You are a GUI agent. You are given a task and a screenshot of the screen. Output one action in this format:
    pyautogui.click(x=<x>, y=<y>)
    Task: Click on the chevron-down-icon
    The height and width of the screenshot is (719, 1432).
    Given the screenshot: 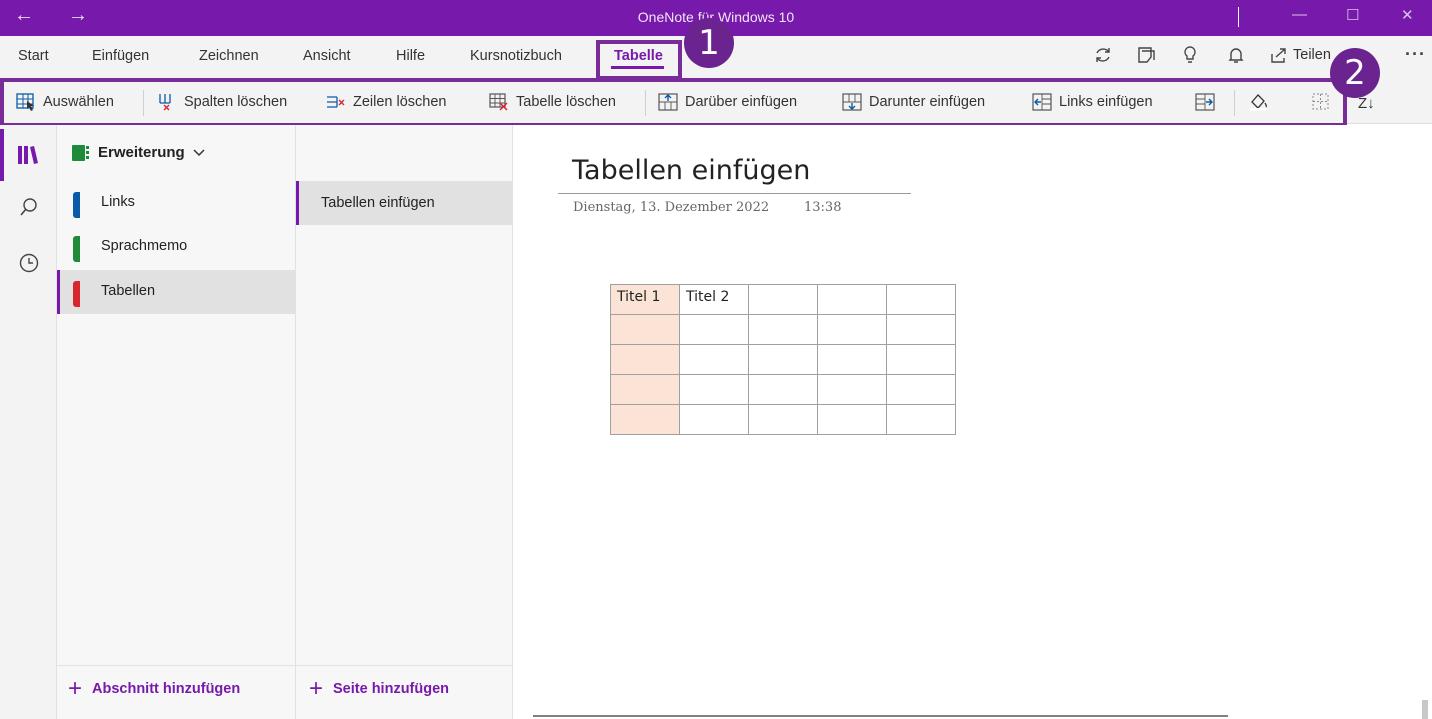 What is the action you would take?
    pyautogui.click(x=199, y=152)
    